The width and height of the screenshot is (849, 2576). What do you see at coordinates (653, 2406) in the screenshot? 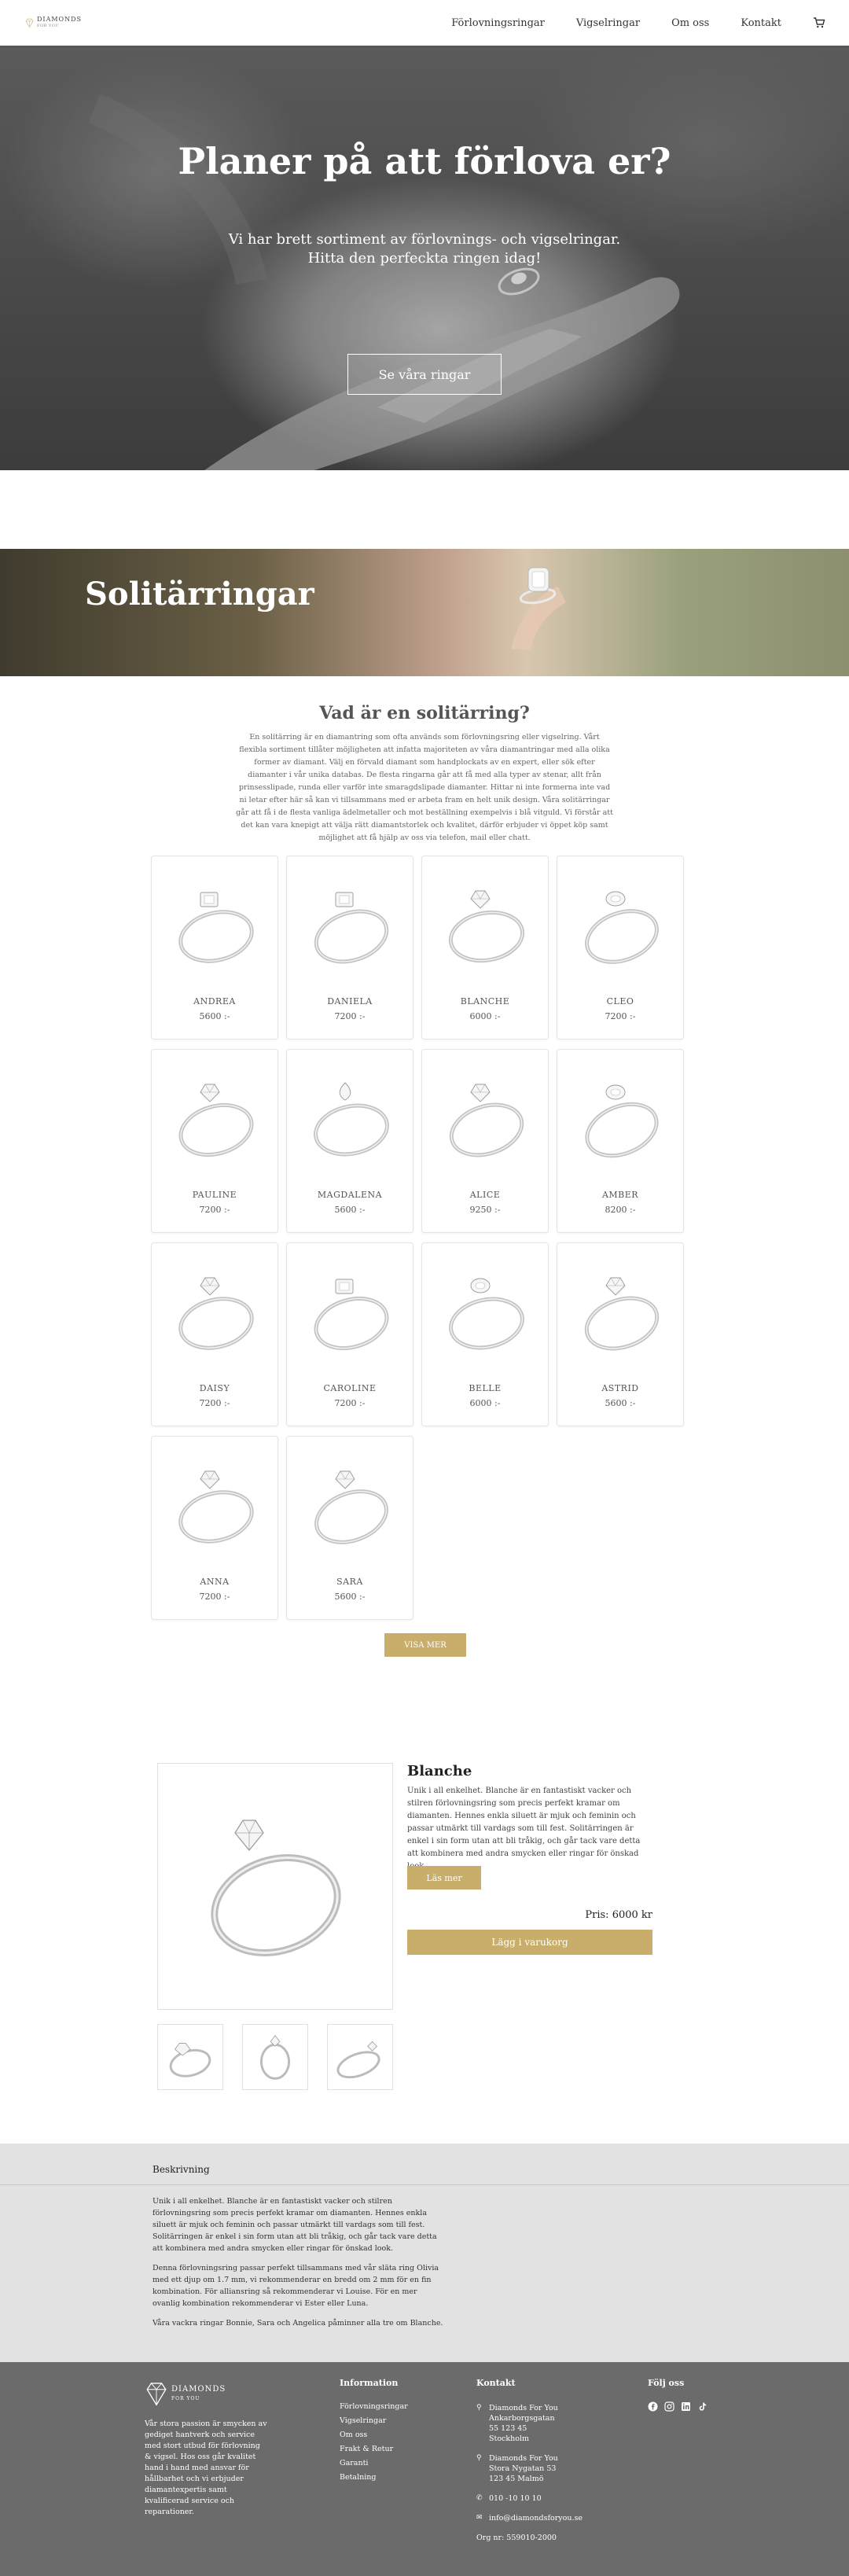
I see `facebook-icon` at bounding box center [653, 2406].